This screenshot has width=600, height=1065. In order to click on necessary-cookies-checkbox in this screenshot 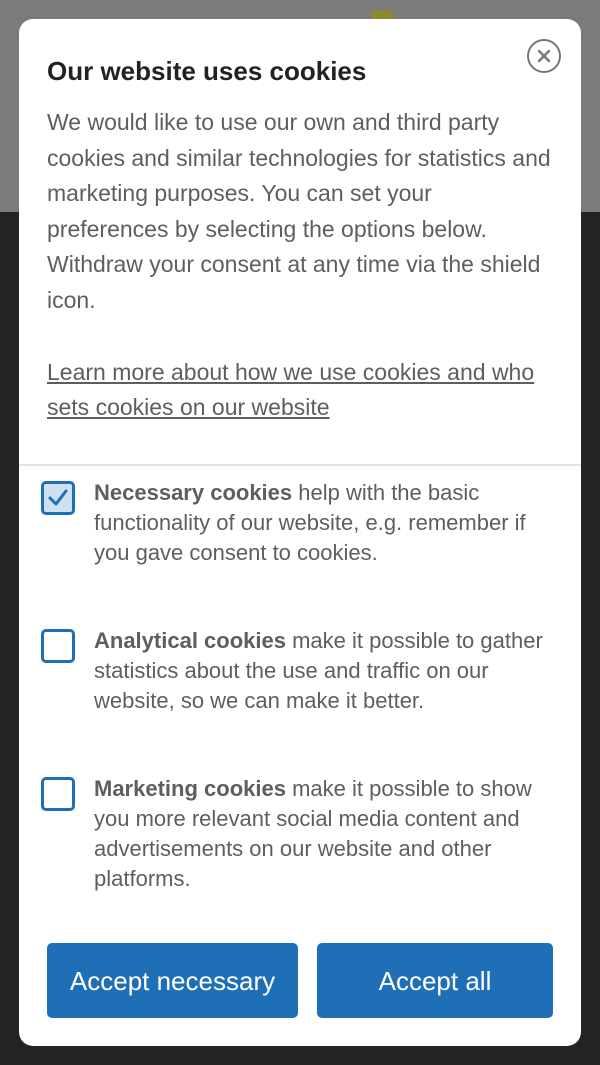, I will do `click(58, 498)`.